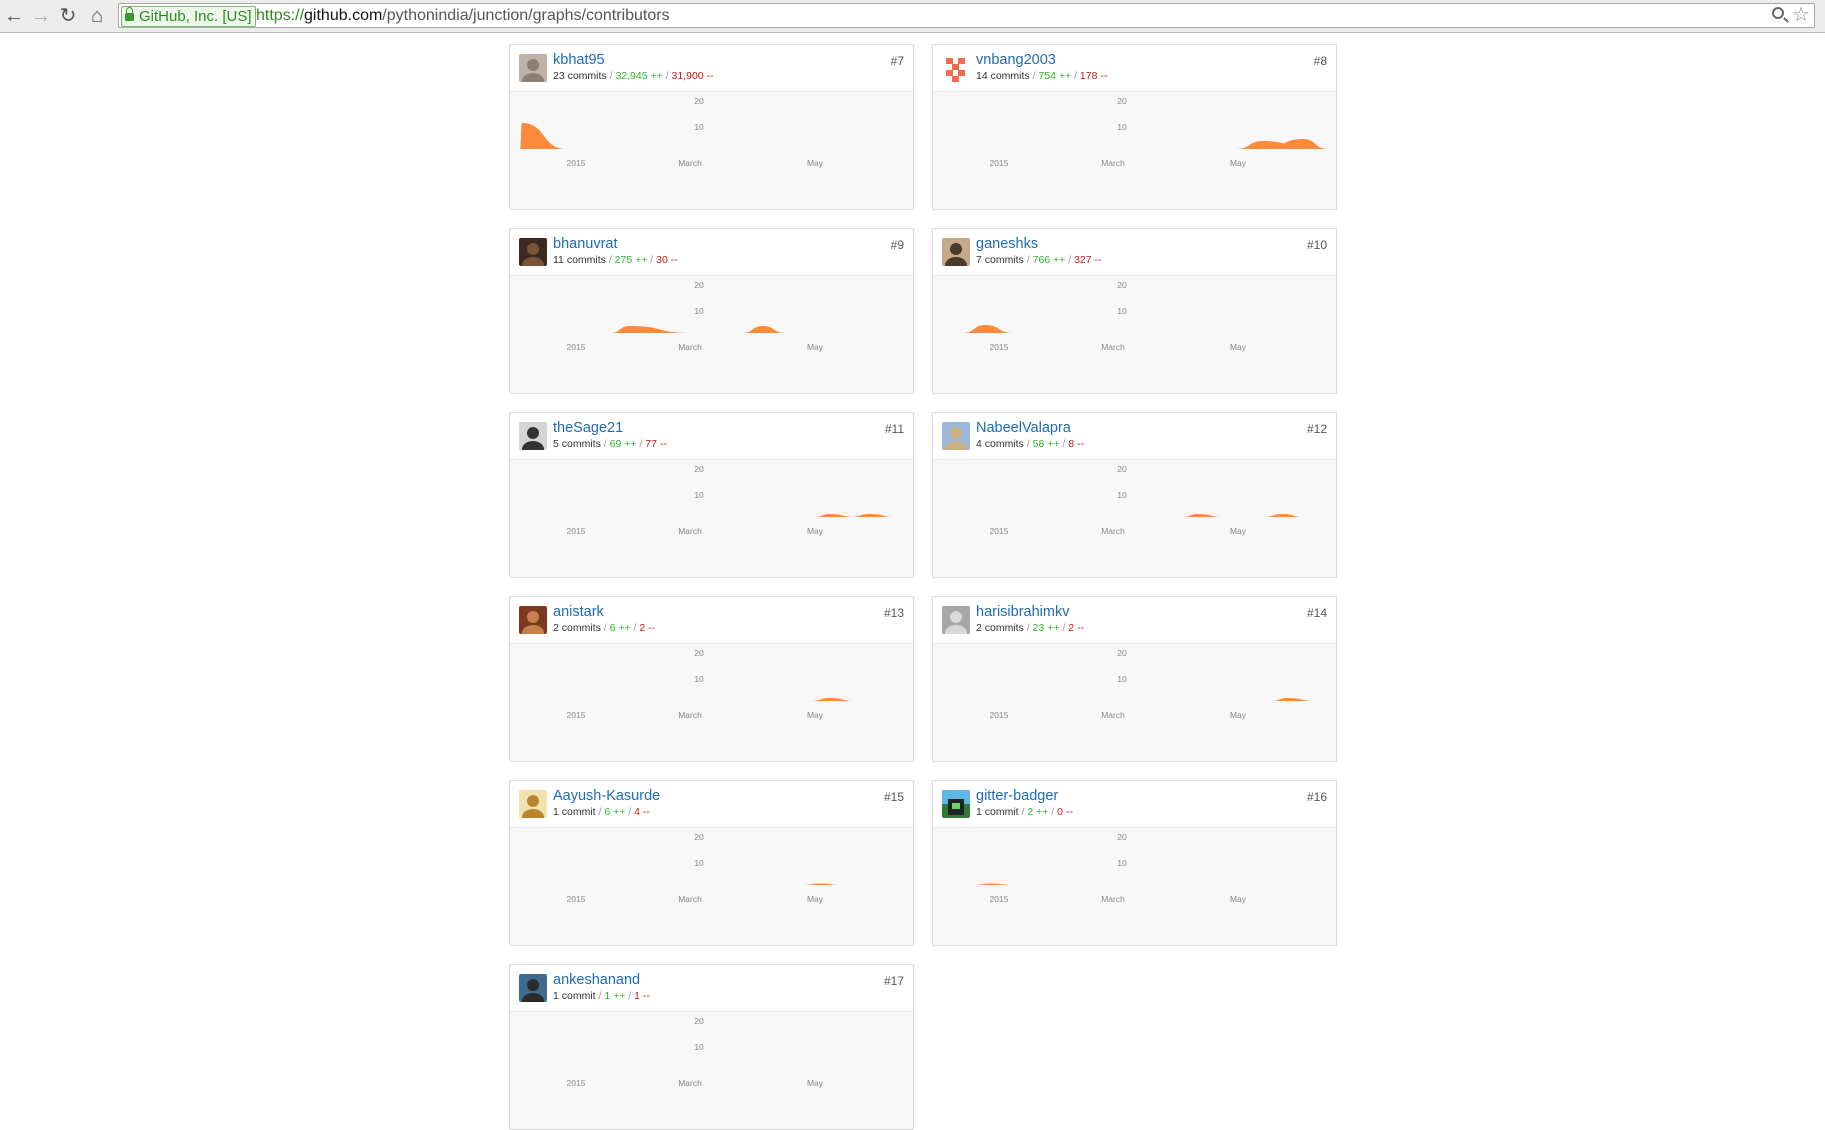 Image resolution: width=1825 pixels, height=1130 pixels. What do you see at coordinates (585, 244) in the screenshot?
I see `contributor-username-link: bhanuvrat` at bounding box center [585, 244].